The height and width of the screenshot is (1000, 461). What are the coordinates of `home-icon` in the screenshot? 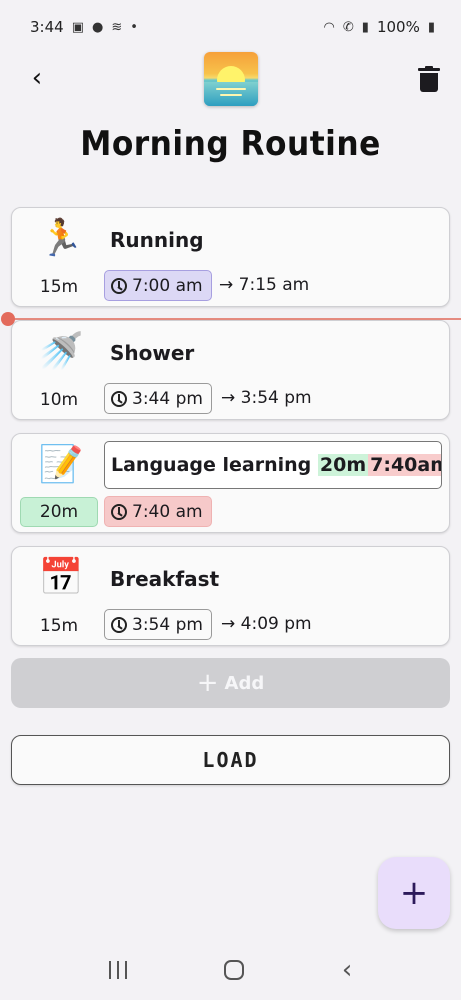 It's located at (234, 970).